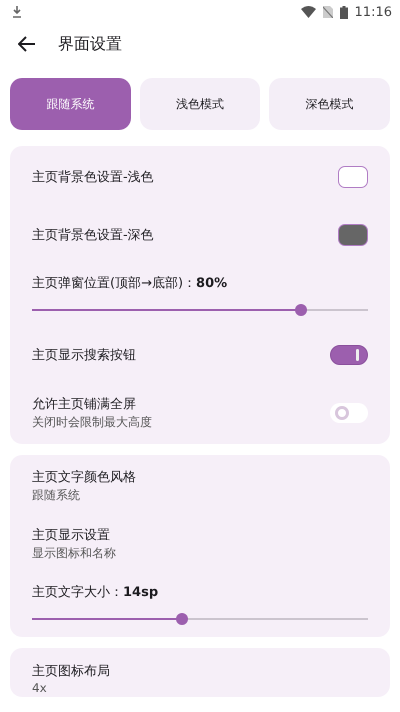 The image size is (400, 712). I want to click on battery-icon, so click(344, 12).